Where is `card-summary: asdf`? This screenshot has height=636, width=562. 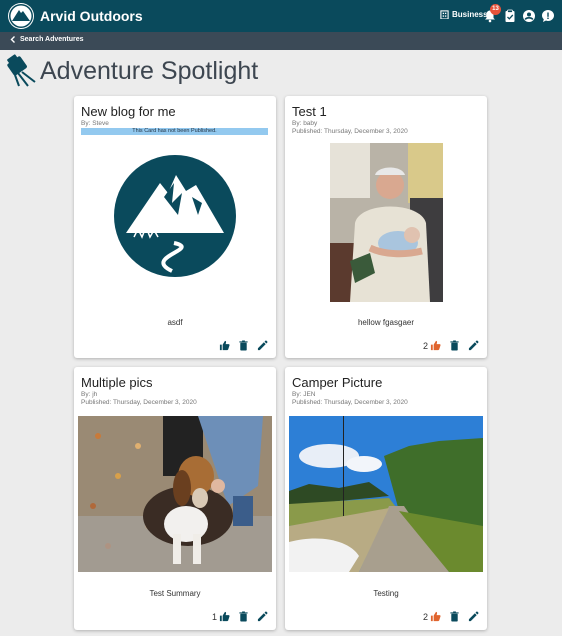
card-summary: asdf is located at coordinates (175, 322).